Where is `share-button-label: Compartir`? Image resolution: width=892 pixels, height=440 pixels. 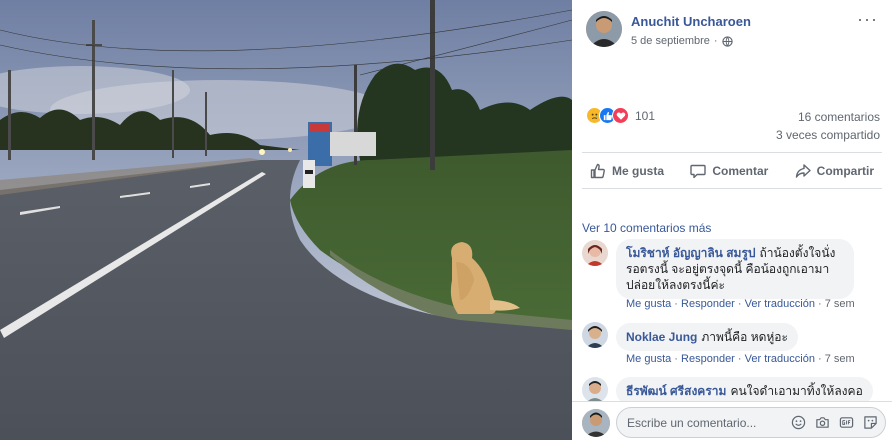
share-button-label: Compartir is located at coordinates (845, 170).